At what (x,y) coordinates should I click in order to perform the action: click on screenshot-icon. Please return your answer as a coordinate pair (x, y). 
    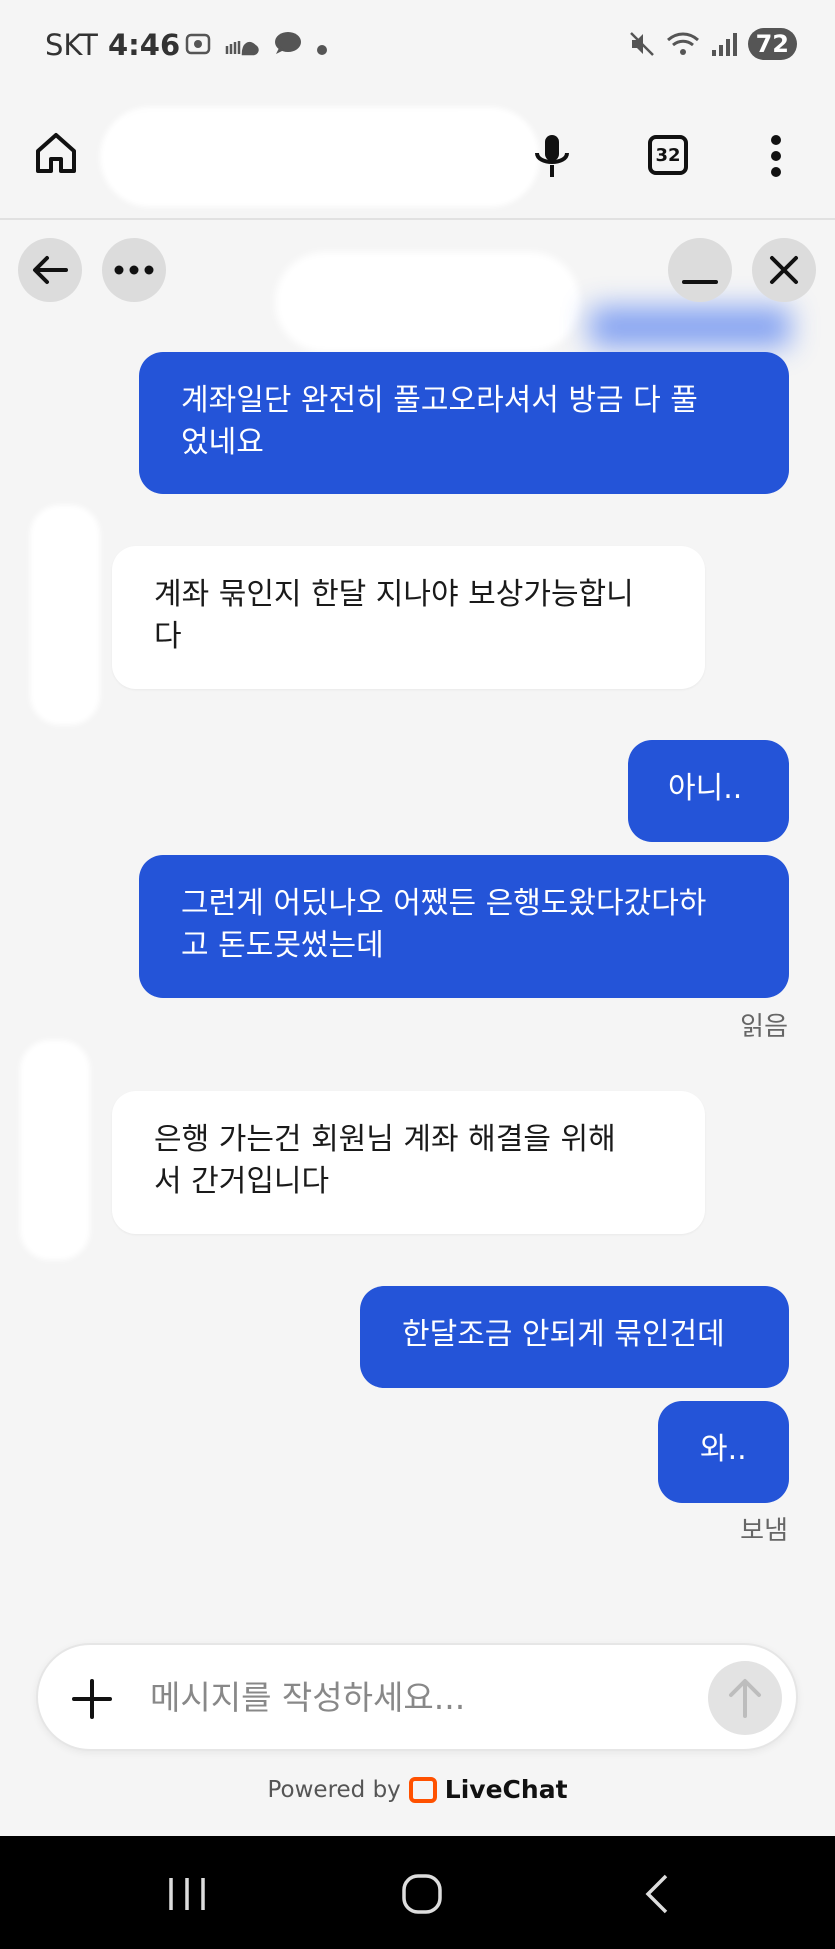
    Looking at the image, I should click on (198, 44).